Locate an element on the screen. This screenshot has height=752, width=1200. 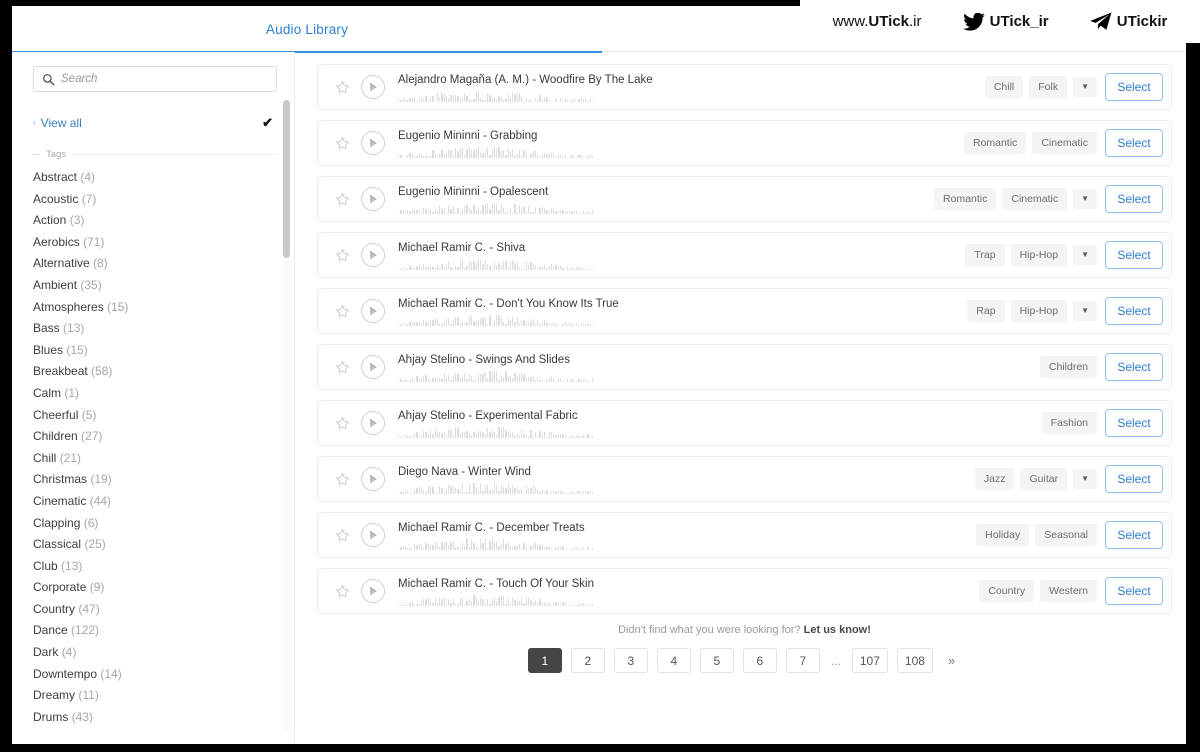
pagination-page-button: 5 is located at coordinates (716, 660).